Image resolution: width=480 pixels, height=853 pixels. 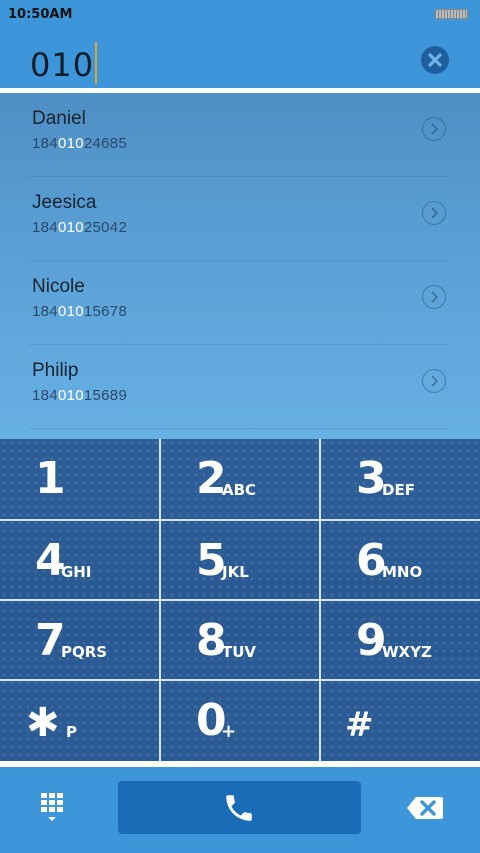 I want to click on backspace-button, so click(x=425, y=808).